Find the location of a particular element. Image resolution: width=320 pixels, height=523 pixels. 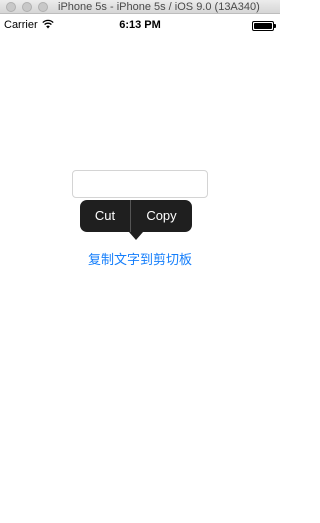

status-clock: 6:13 PM is located at coordinates (140, 25).